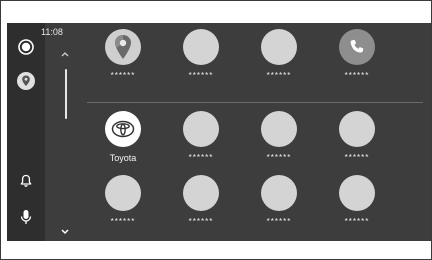 The image size is (432, 260). I want to click on row-divider, so click(255, 102).